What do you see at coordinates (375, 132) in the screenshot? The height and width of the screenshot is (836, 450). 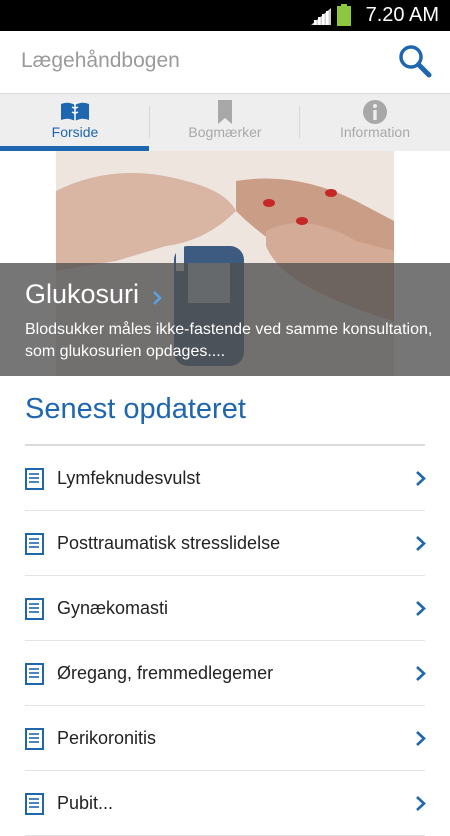 I see `tab-label: Information` at bounding box center [375, 132].